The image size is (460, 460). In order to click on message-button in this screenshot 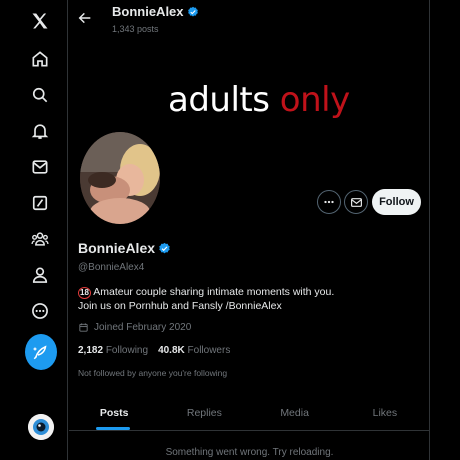, I will do `click(356, 202)`.